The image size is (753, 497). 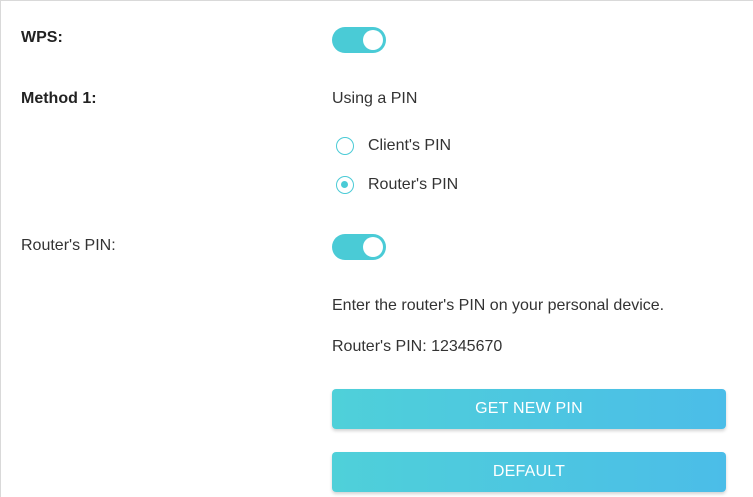 I want to click on router-pin-label: Router's PIN:, so click(x=68, y=245).